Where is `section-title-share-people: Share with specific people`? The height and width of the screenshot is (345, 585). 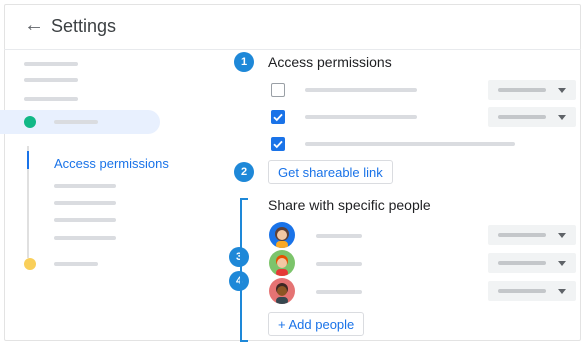 section-title-share-people: Share with specific people is located at coordinates (349, 205).